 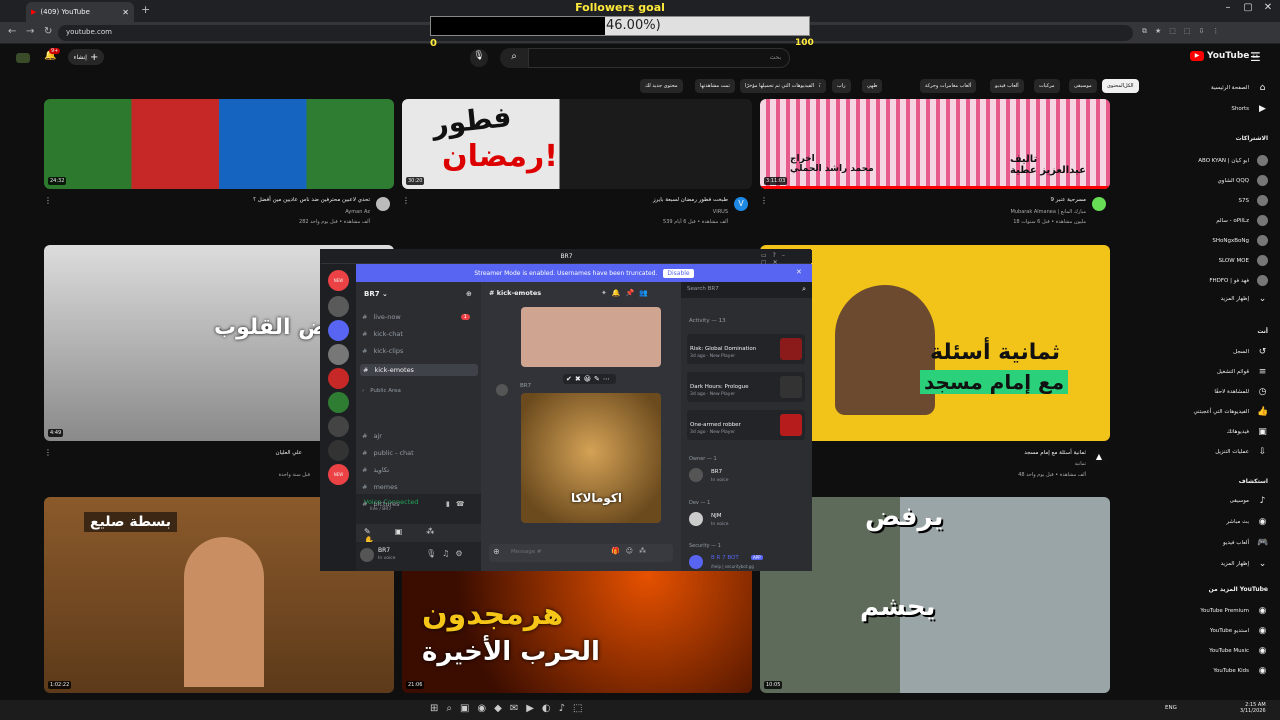 I want to click on channel-3: # kick-emotes, so click(x=419, y=370).